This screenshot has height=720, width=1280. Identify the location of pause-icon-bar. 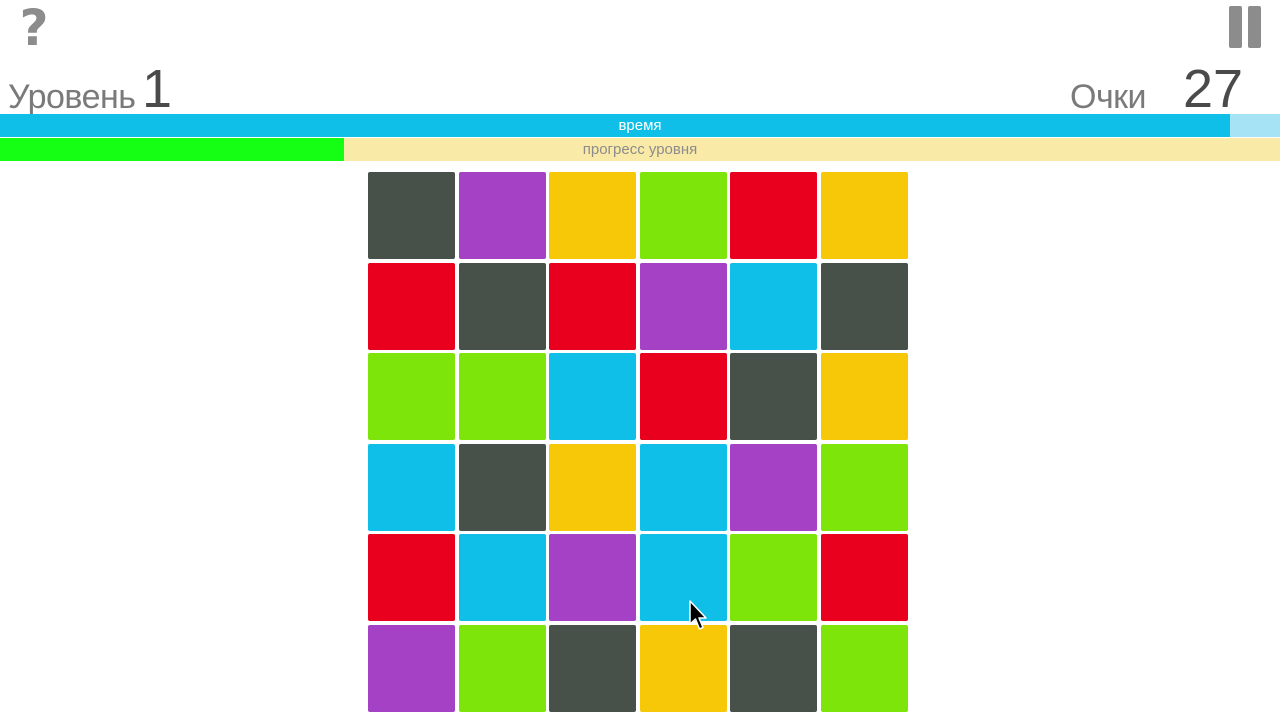
(1254, 27).